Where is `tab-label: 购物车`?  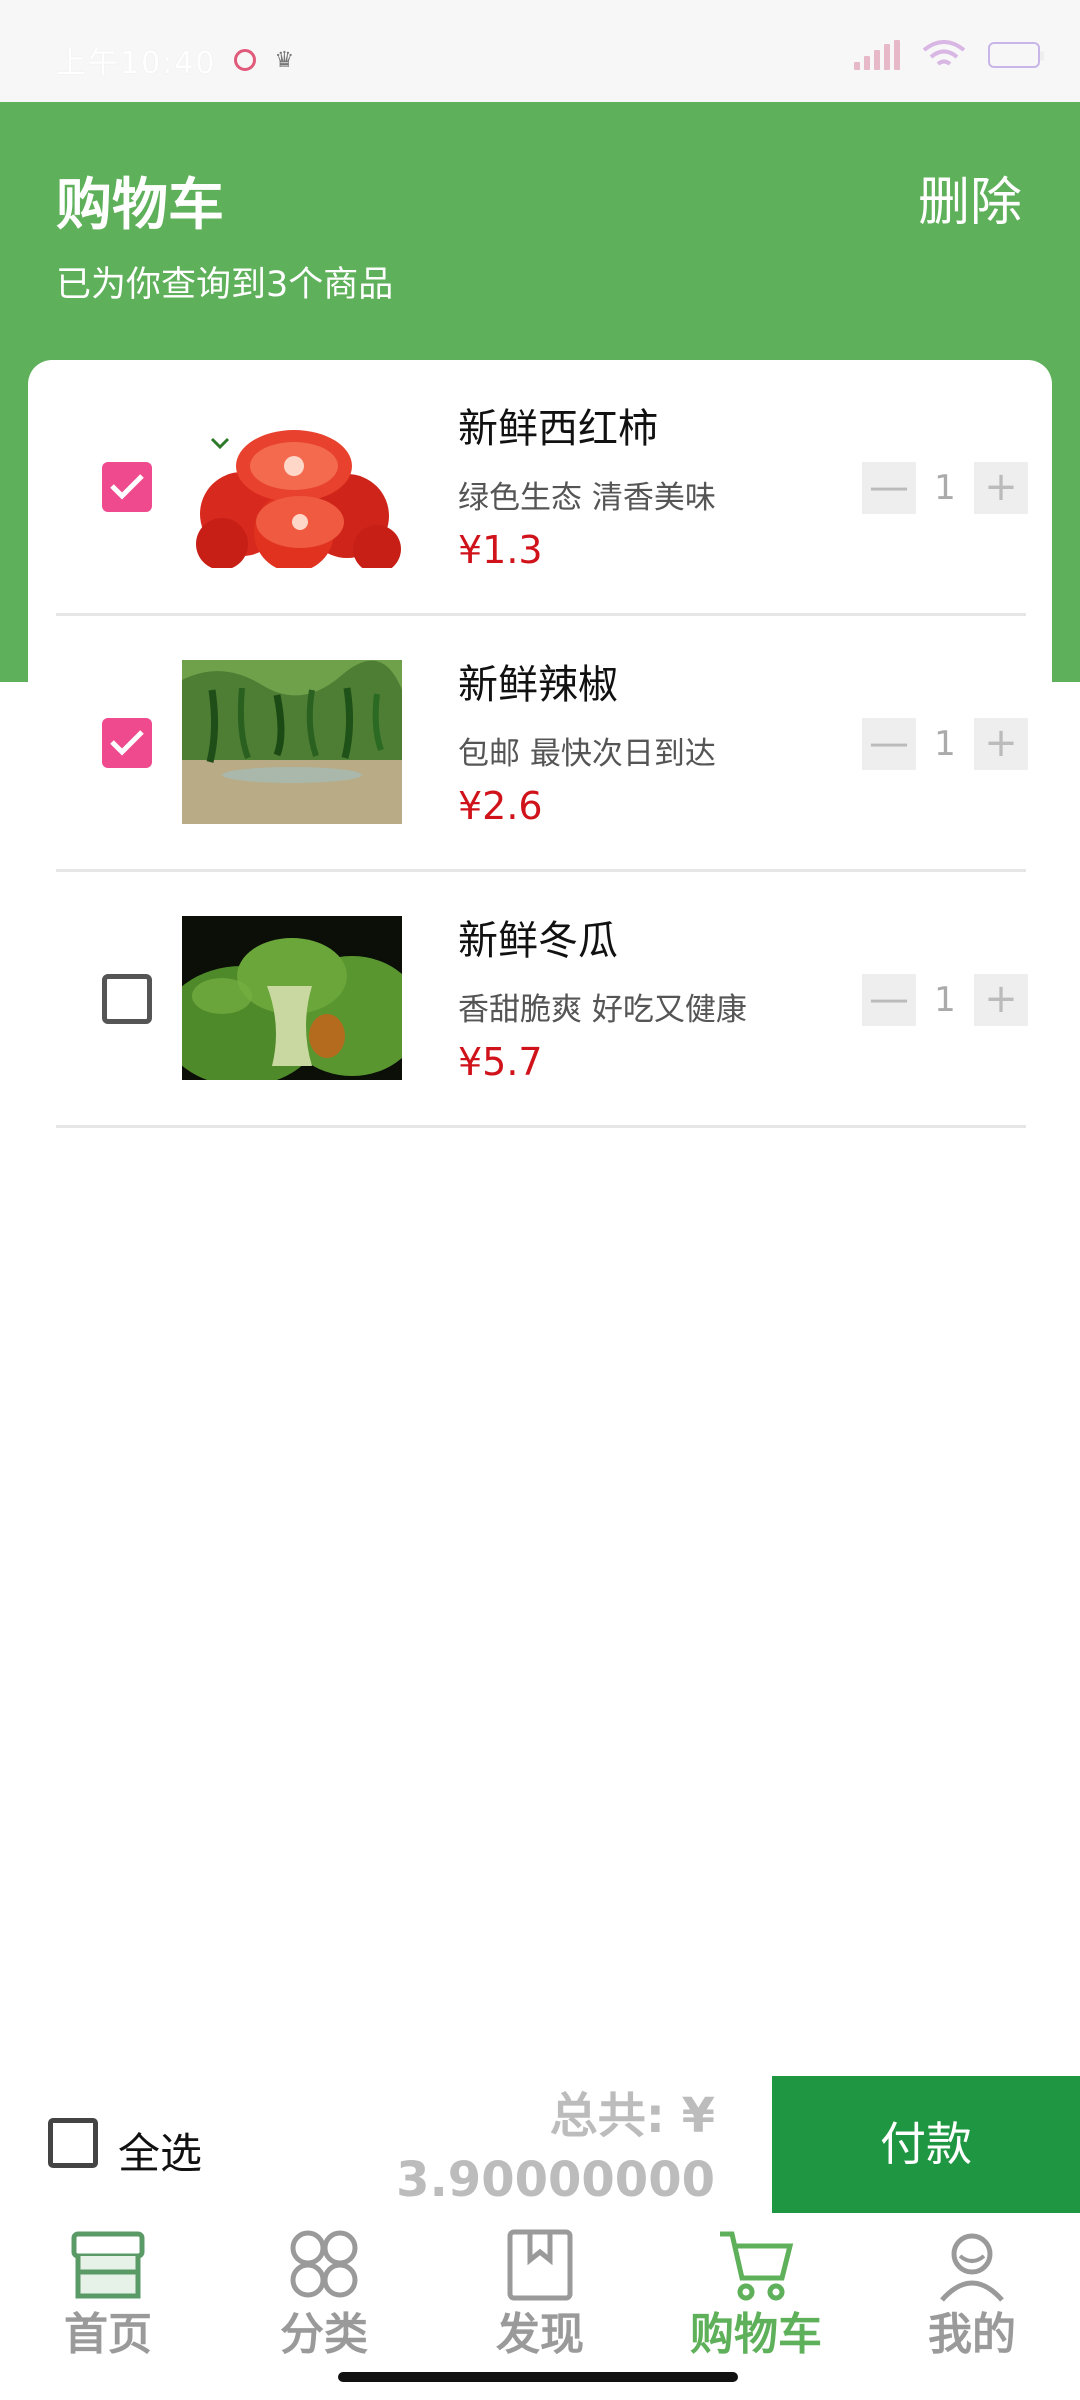 tab-label: 购物车 is located at coordinates (756, 2334).